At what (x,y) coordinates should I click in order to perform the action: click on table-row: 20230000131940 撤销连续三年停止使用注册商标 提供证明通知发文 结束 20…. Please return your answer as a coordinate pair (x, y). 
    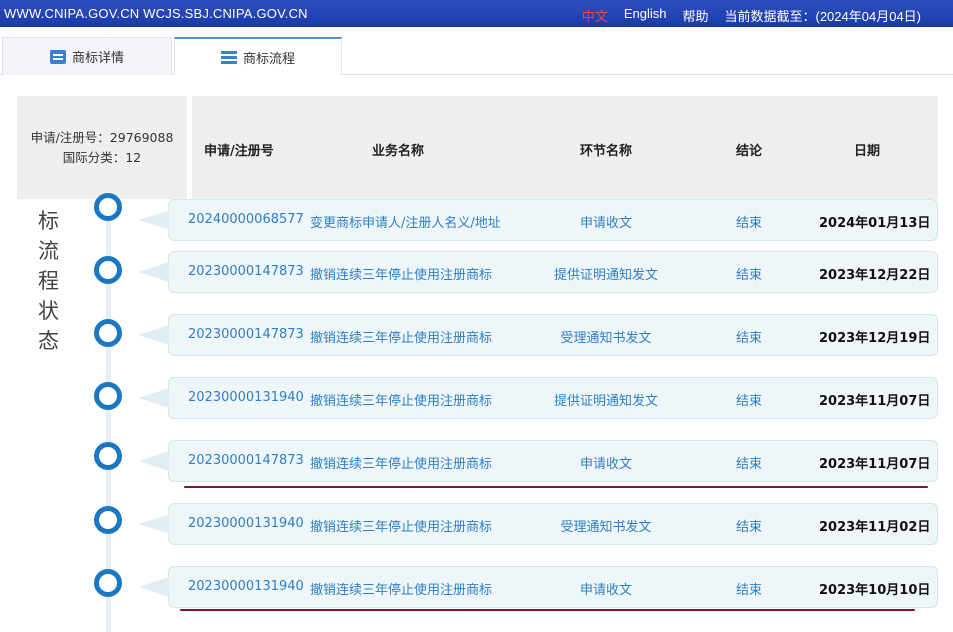
    Looking at the image, I should click on (538, 398).